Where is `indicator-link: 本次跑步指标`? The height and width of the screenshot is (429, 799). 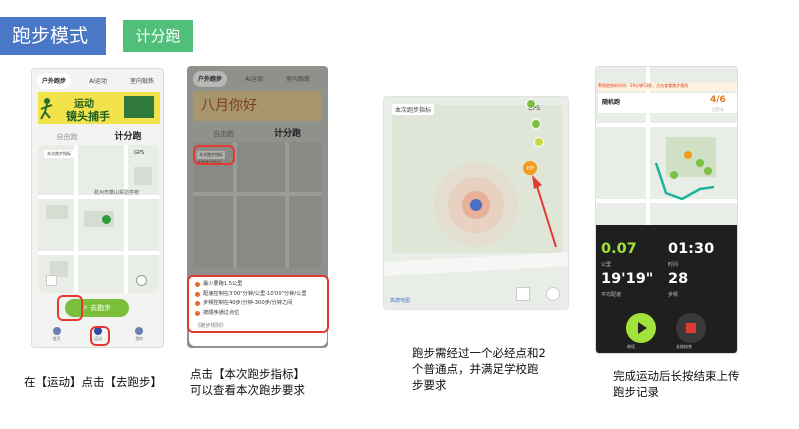
indicator-link: 本次跑步指标 is located at coordinates (59, 154).